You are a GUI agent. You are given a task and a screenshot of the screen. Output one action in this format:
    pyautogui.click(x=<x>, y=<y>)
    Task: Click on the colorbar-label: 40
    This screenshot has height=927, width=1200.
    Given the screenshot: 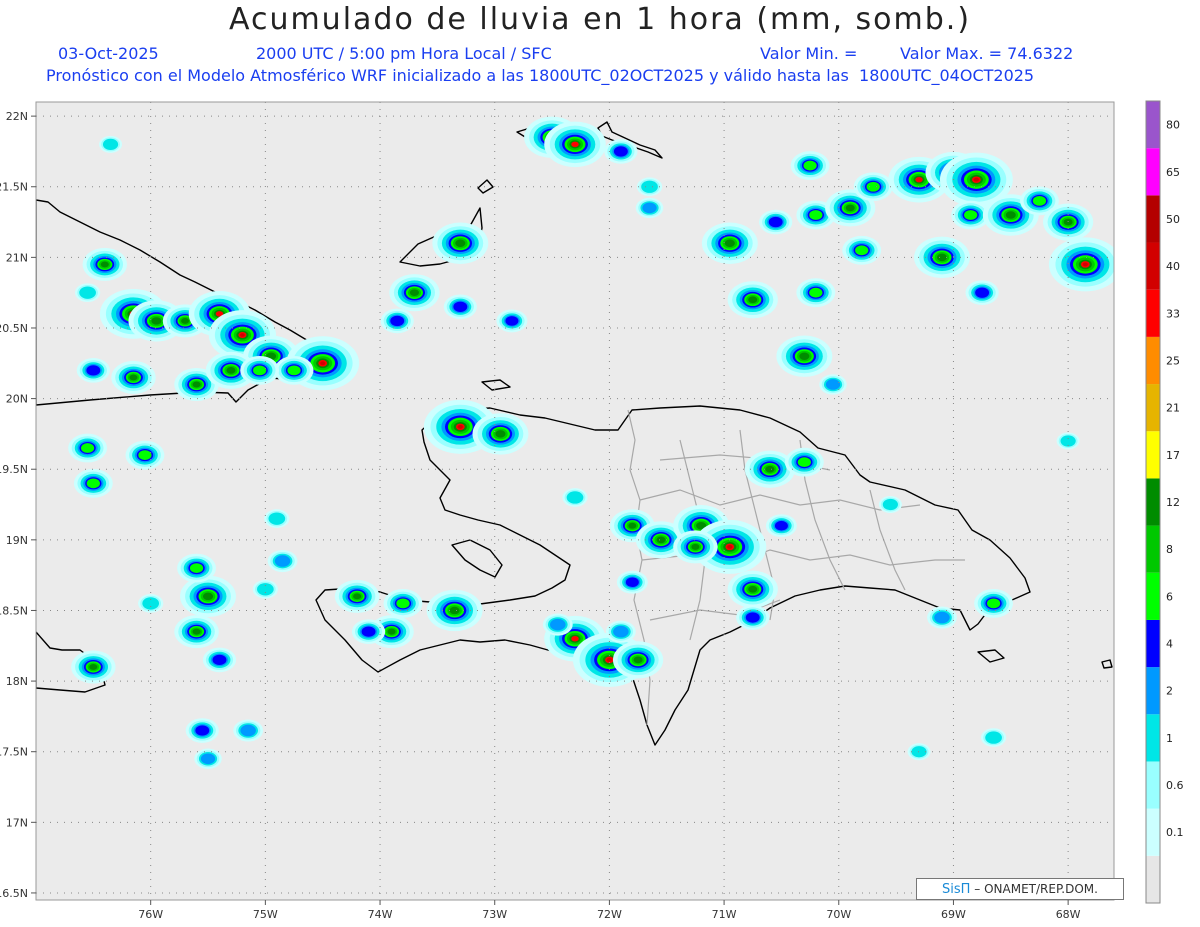 What is the action you would take?
    pyautogui.click(x=1173, y=266)
    